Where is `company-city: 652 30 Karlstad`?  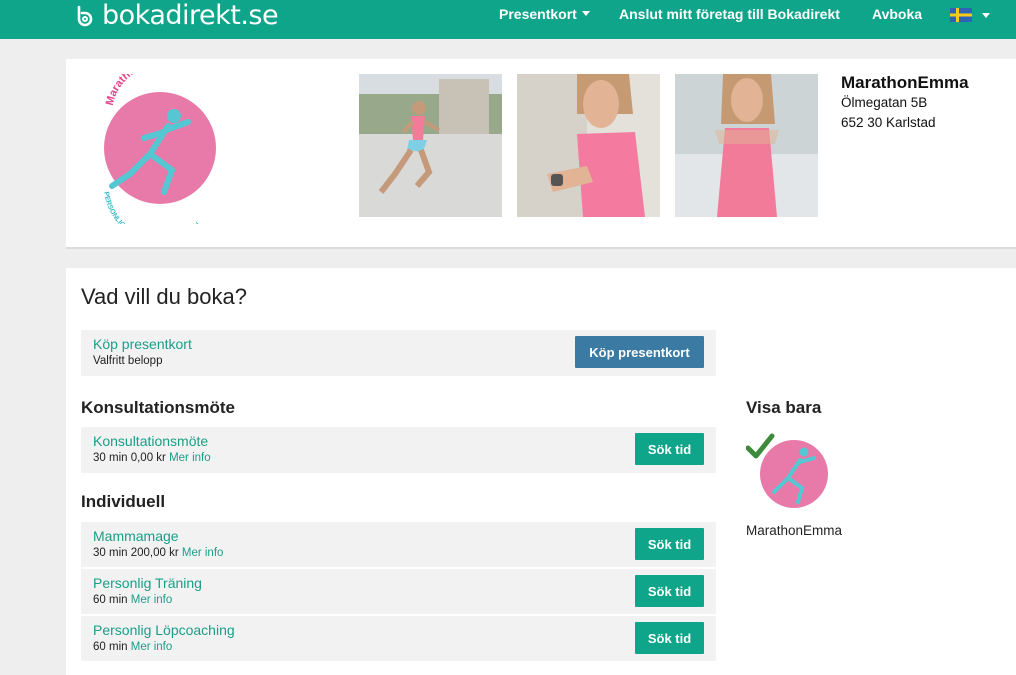 company-city: 652 30 Karlstad is located at coordinates (888, 122).